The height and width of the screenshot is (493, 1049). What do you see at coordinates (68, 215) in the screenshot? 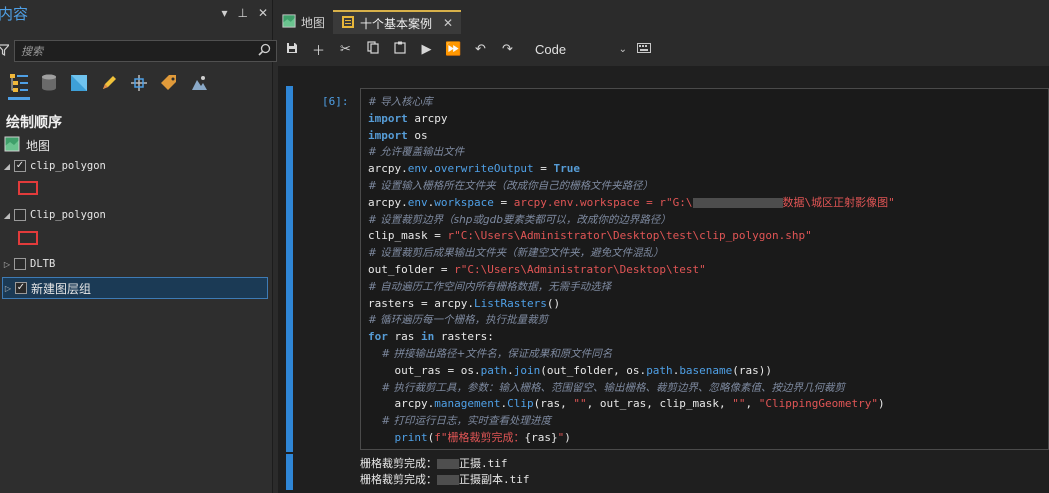
I see `layer-name: Clip_polygon` at bounding box center [68, 215].